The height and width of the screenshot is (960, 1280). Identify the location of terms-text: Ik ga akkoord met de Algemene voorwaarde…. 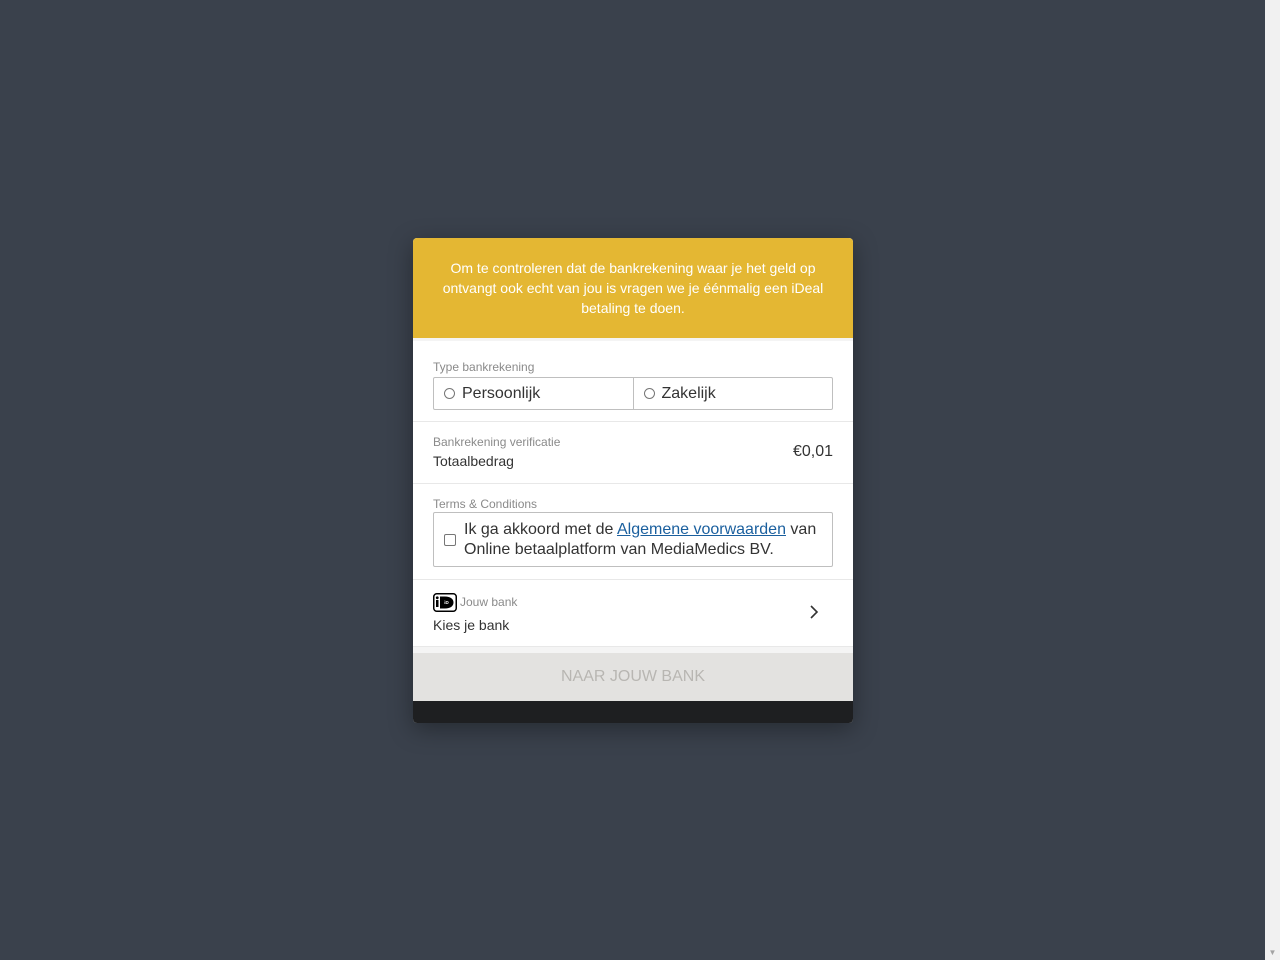
(643, 540).